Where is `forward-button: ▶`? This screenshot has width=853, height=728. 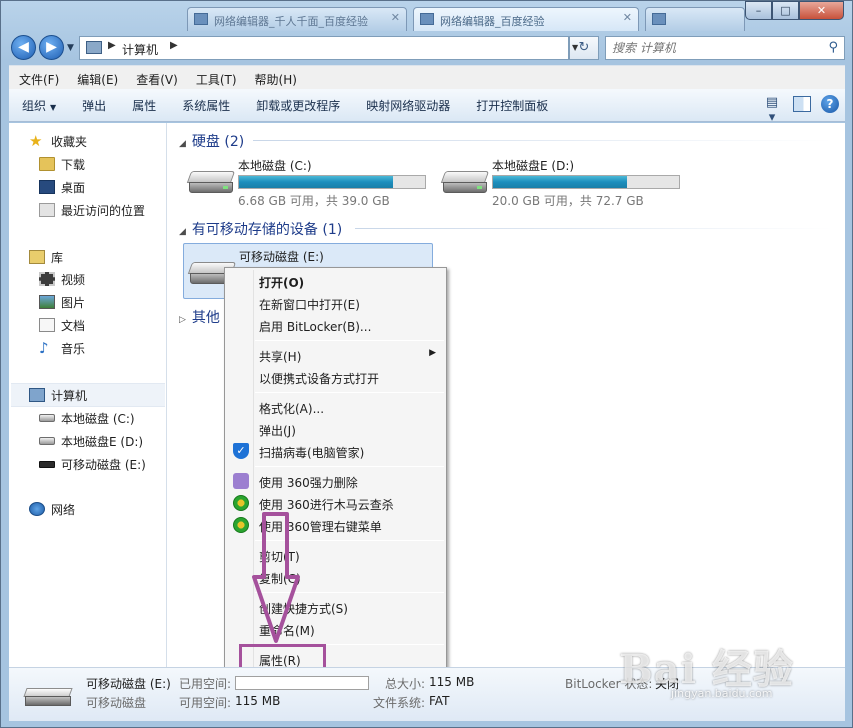
forward-button: ▶ is located at coordinates (51, 47).